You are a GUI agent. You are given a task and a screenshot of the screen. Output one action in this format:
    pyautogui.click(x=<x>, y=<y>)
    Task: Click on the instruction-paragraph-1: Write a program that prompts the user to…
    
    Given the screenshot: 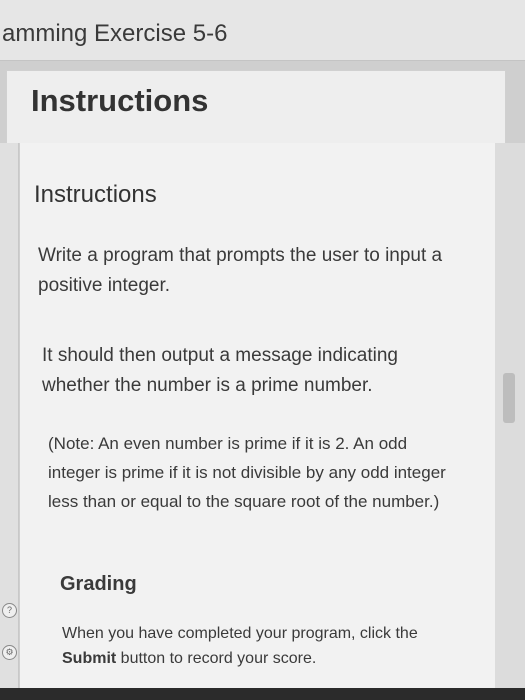 What is the action you would take?
    pyautogui.click(x=240, y=270)
    